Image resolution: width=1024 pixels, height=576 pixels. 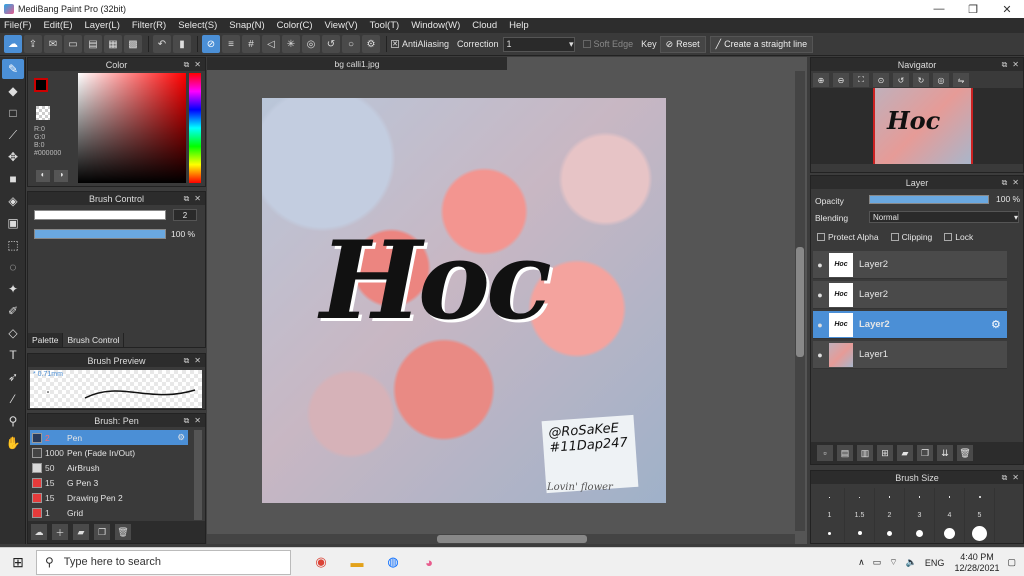 I want to click on ring-snap-icon: ○, so click(x=351, y=44).